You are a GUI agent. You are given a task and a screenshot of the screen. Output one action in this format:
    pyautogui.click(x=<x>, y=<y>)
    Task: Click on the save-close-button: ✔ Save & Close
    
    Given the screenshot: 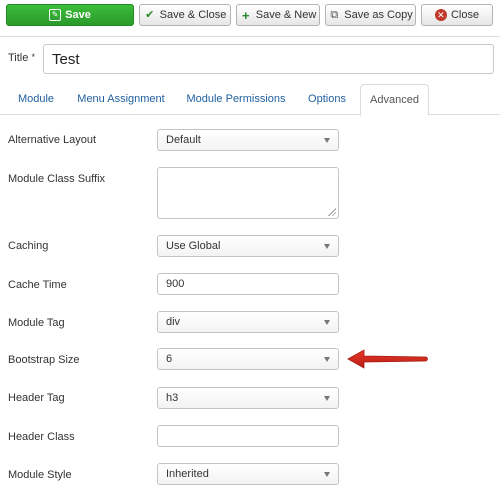 What is the action you would take?
    pyautogui.click(x=185, y=15)
    